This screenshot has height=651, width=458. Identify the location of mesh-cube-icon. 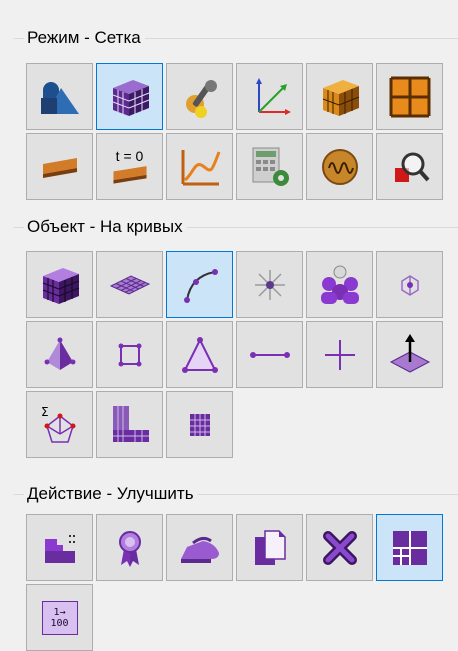
(130, 97).